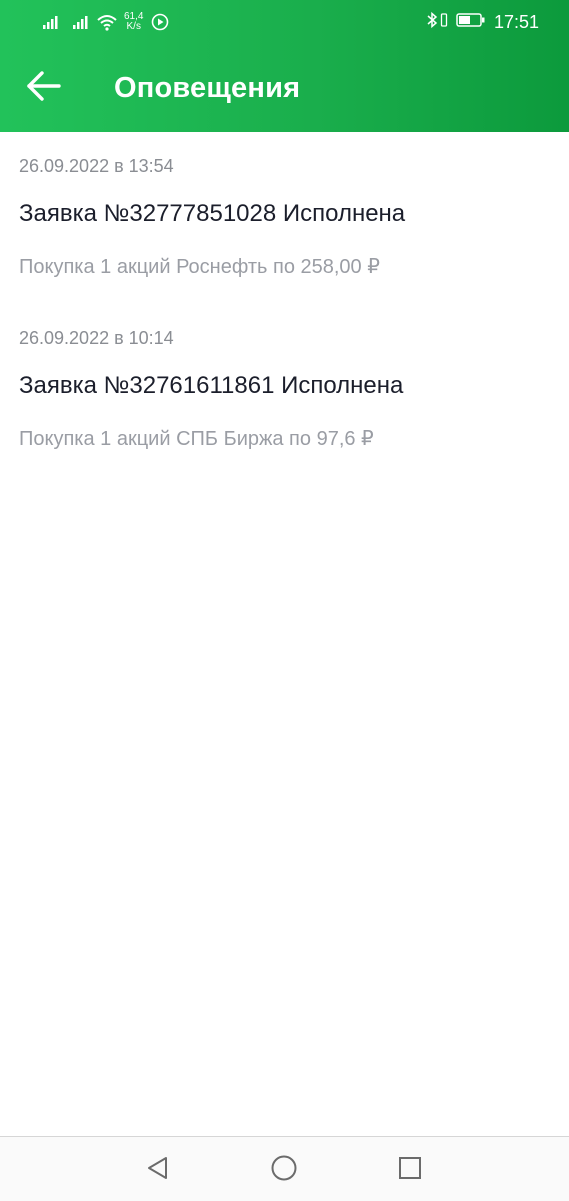  I want to click on triangle-back-icon, so click(158, 1170).